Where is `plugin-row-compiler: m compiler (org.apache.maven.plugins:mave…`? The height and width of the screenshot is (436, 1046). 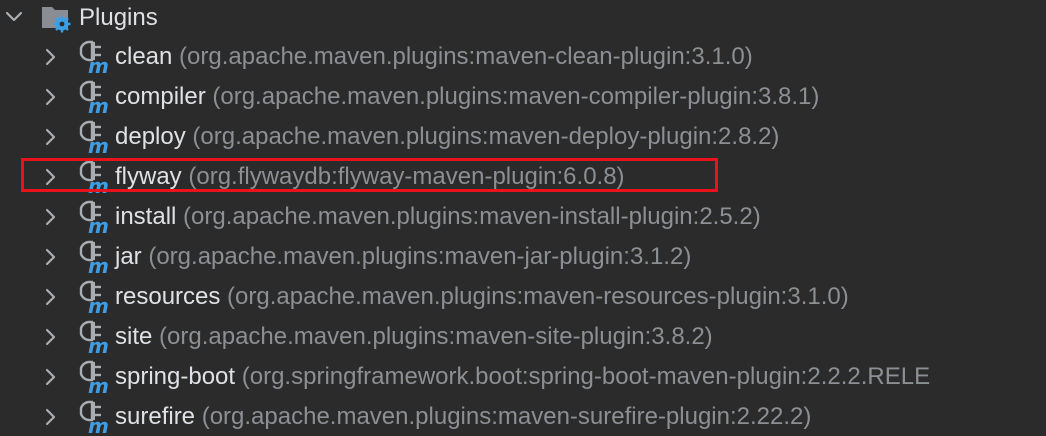 plugin-row-compiler: m compiler (org.apache.maven.plugins:mave… is located at coordinates (523, 97).